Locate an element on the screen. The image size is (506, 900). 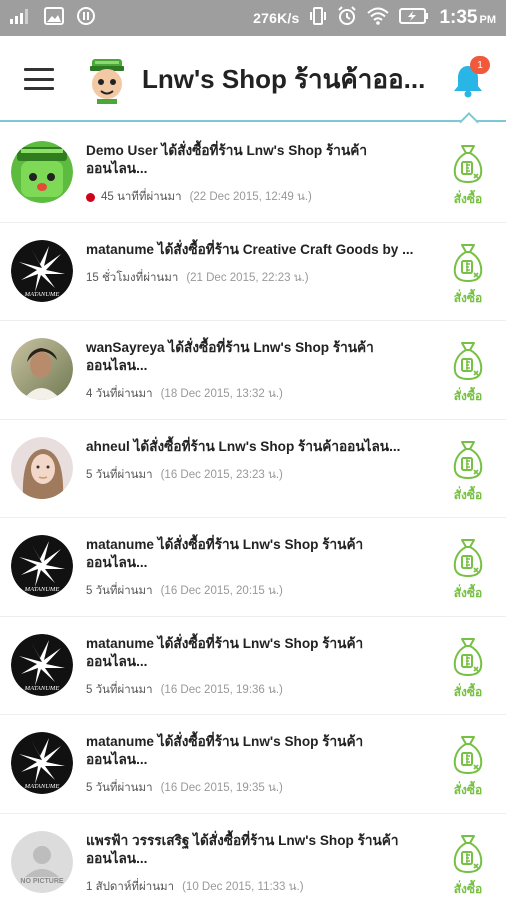
svg-text: NO PICTURE is located at coordinates (42, 881).